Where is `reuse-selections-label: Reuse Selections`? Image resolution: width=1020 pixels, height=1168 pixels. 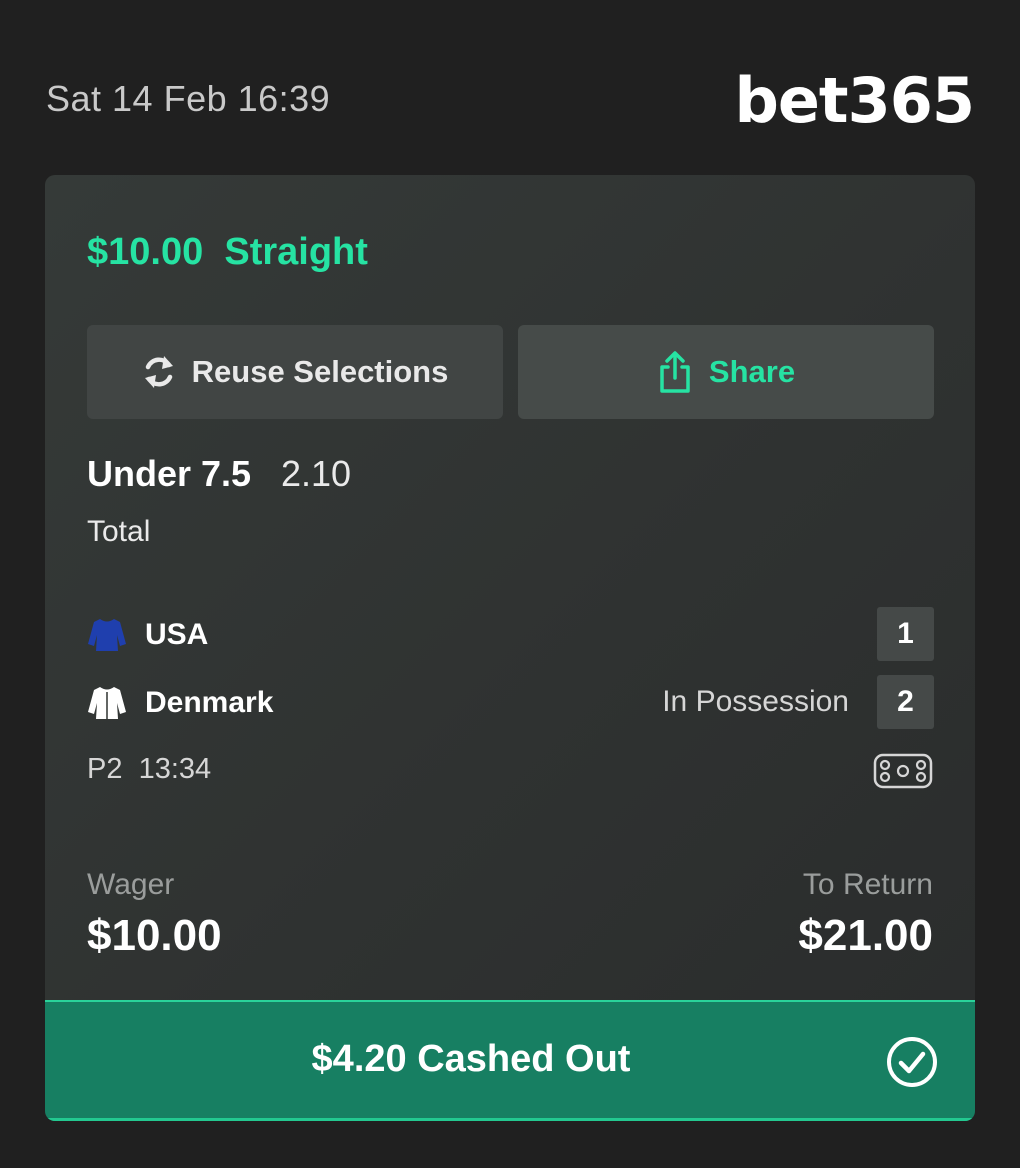
reuse-selections-label: Reuse Selections is located at coordinates (320, 371).